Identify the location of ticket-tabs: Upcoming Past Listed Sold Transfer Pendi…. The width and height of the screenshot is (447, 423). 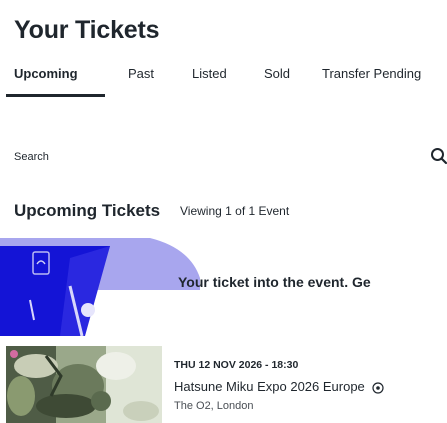
(223, 78).